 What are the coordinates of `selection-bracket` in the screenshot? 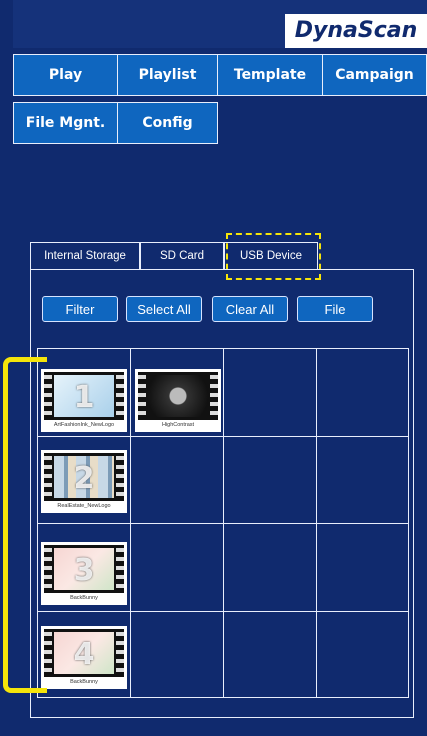 It's located at (25, 525).